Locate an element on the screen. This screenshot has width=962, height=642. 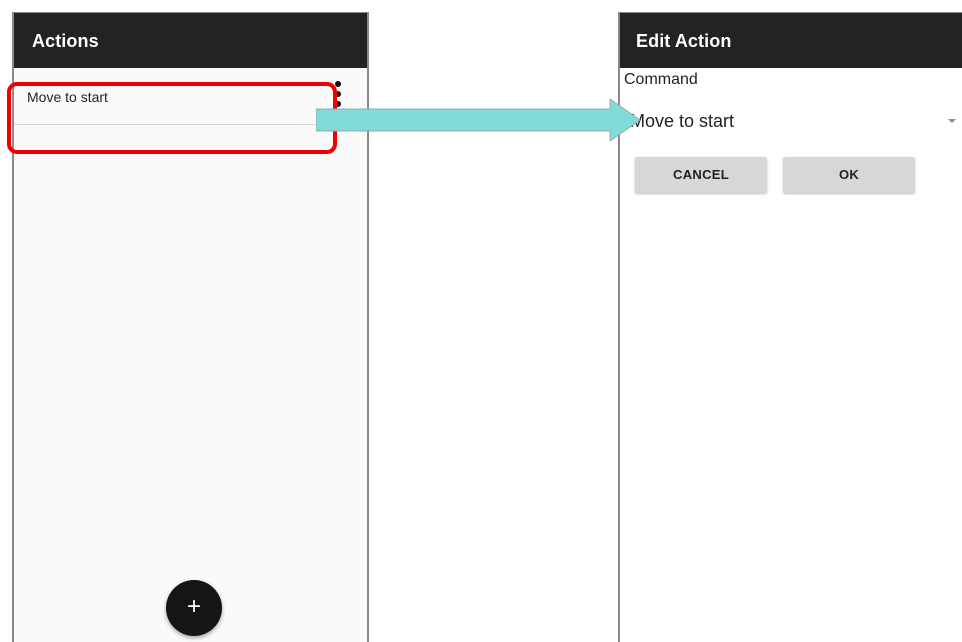
command-dropdown: Move to start is located at coordinates (792, 121).